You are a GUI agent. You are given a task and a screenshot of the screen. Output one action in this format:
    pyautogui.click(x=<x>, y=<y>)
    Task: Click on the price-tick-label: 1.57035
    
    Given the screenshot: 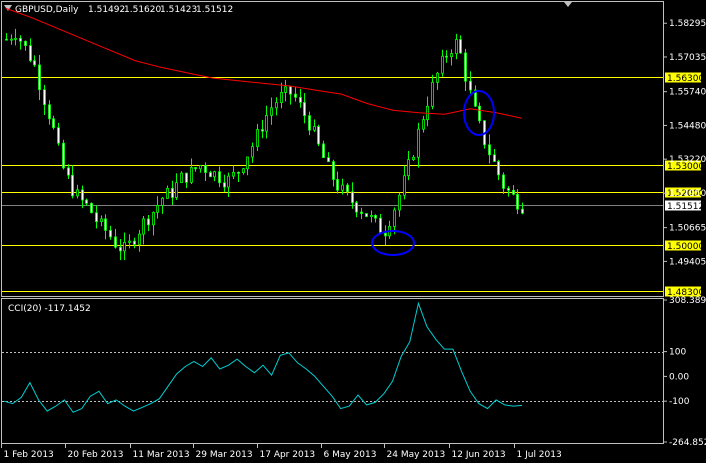 What is the action you would take?
    pyautogui.click(x=687, y=58)
    